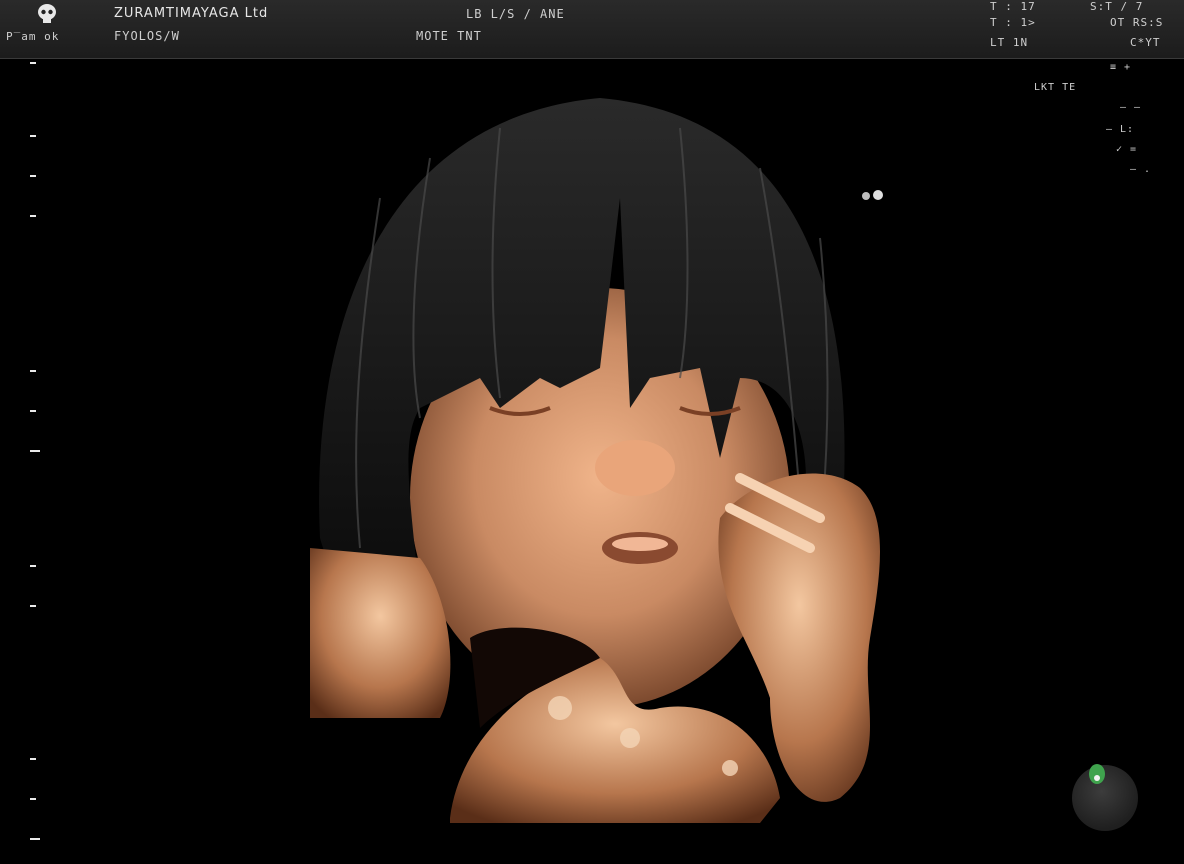 This screenshot has height=864, width=1184. What do you see at coordinates (1131, 107) in the screenshot?
I see `panel-line: — —` at bounding box center [1131, 107].